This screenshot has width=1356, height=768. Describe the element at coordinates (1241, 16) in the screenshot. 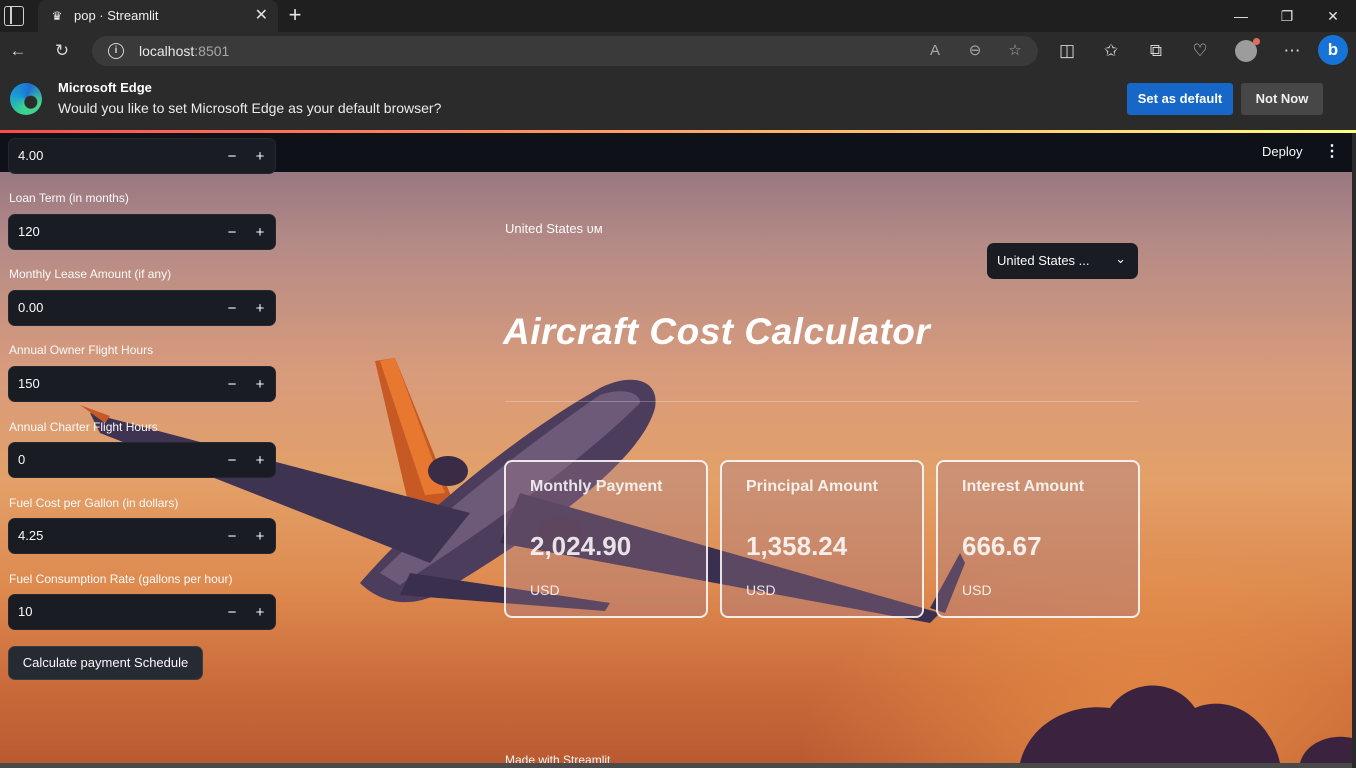

I see `minimize-icon: —` at that location.